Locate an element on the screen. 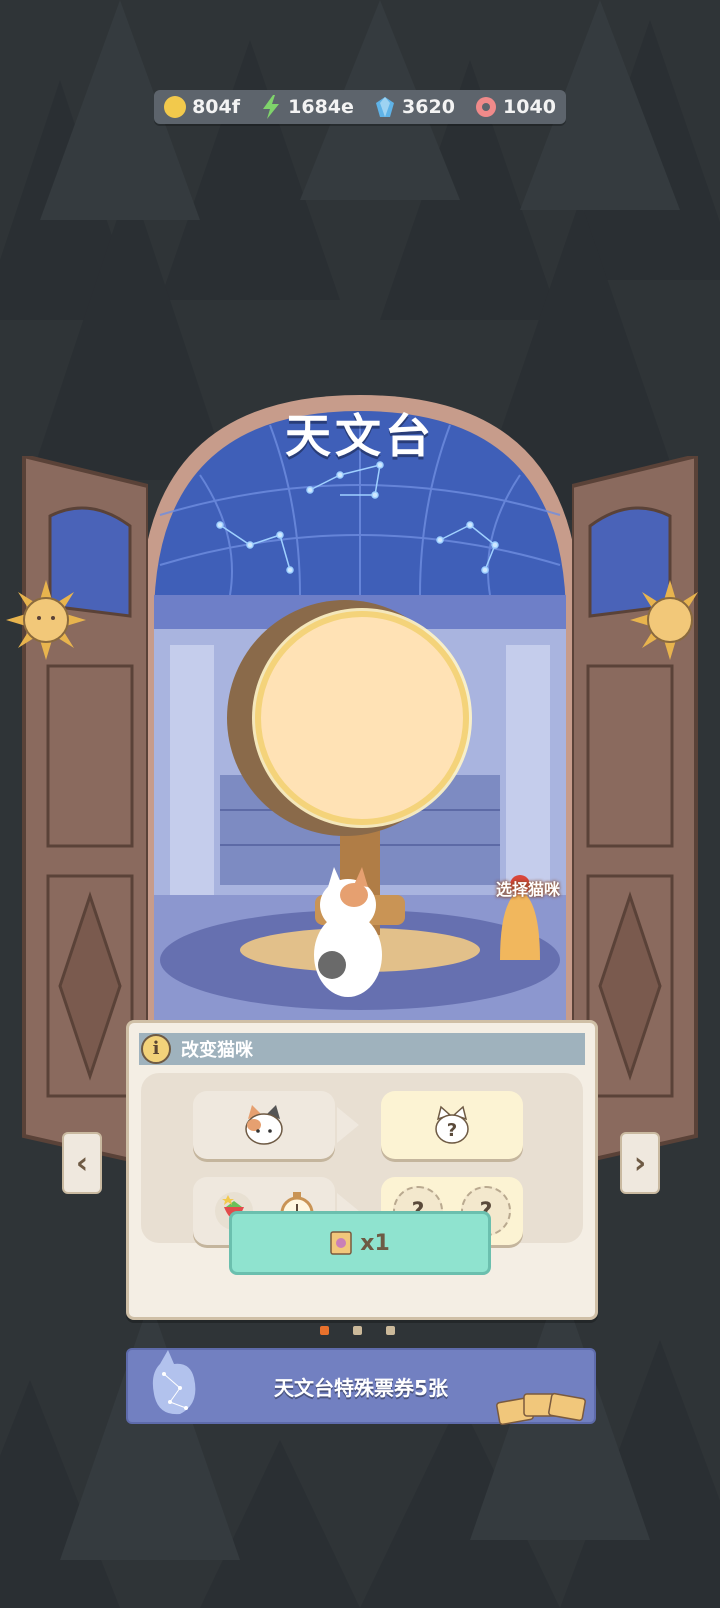 This screenshot has height=1608, width=720. energy-value: 1684e is located at coordinates (321, 107).